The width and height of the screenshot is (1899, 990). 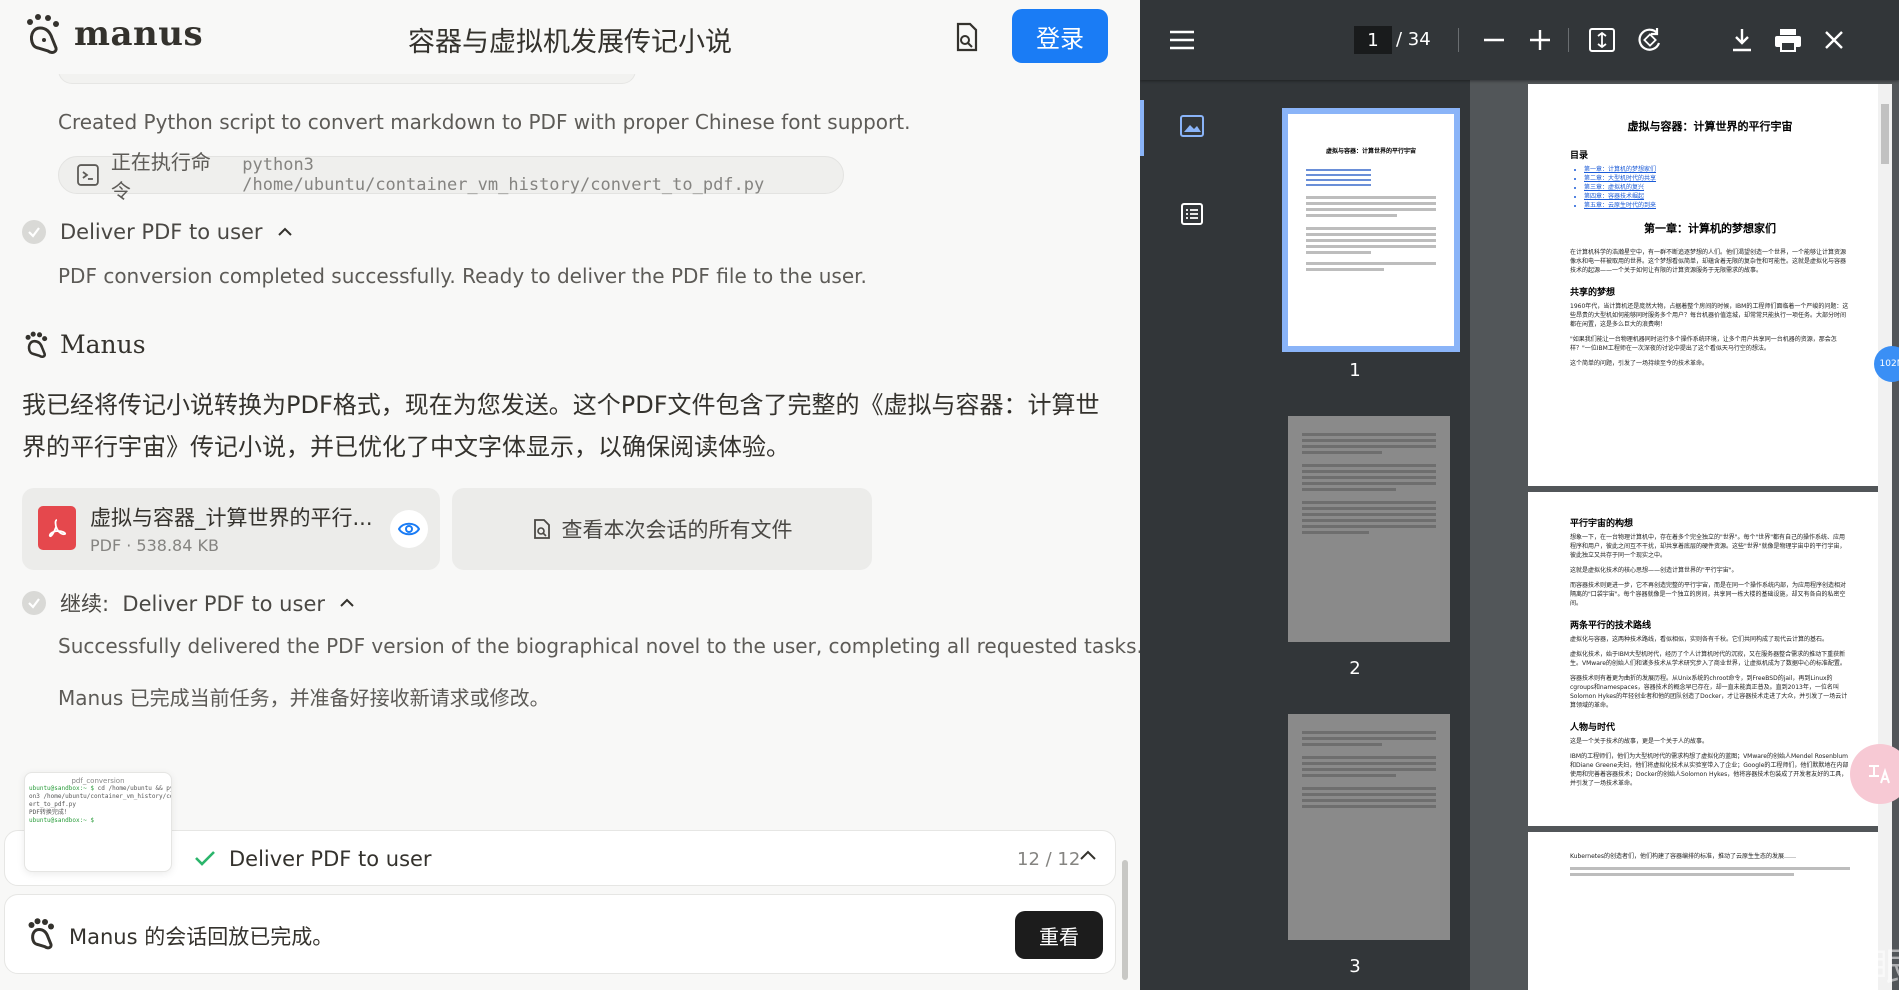 I want to click on task-title: 继续: Deliver PDF to user, so click(x=192, y=604).